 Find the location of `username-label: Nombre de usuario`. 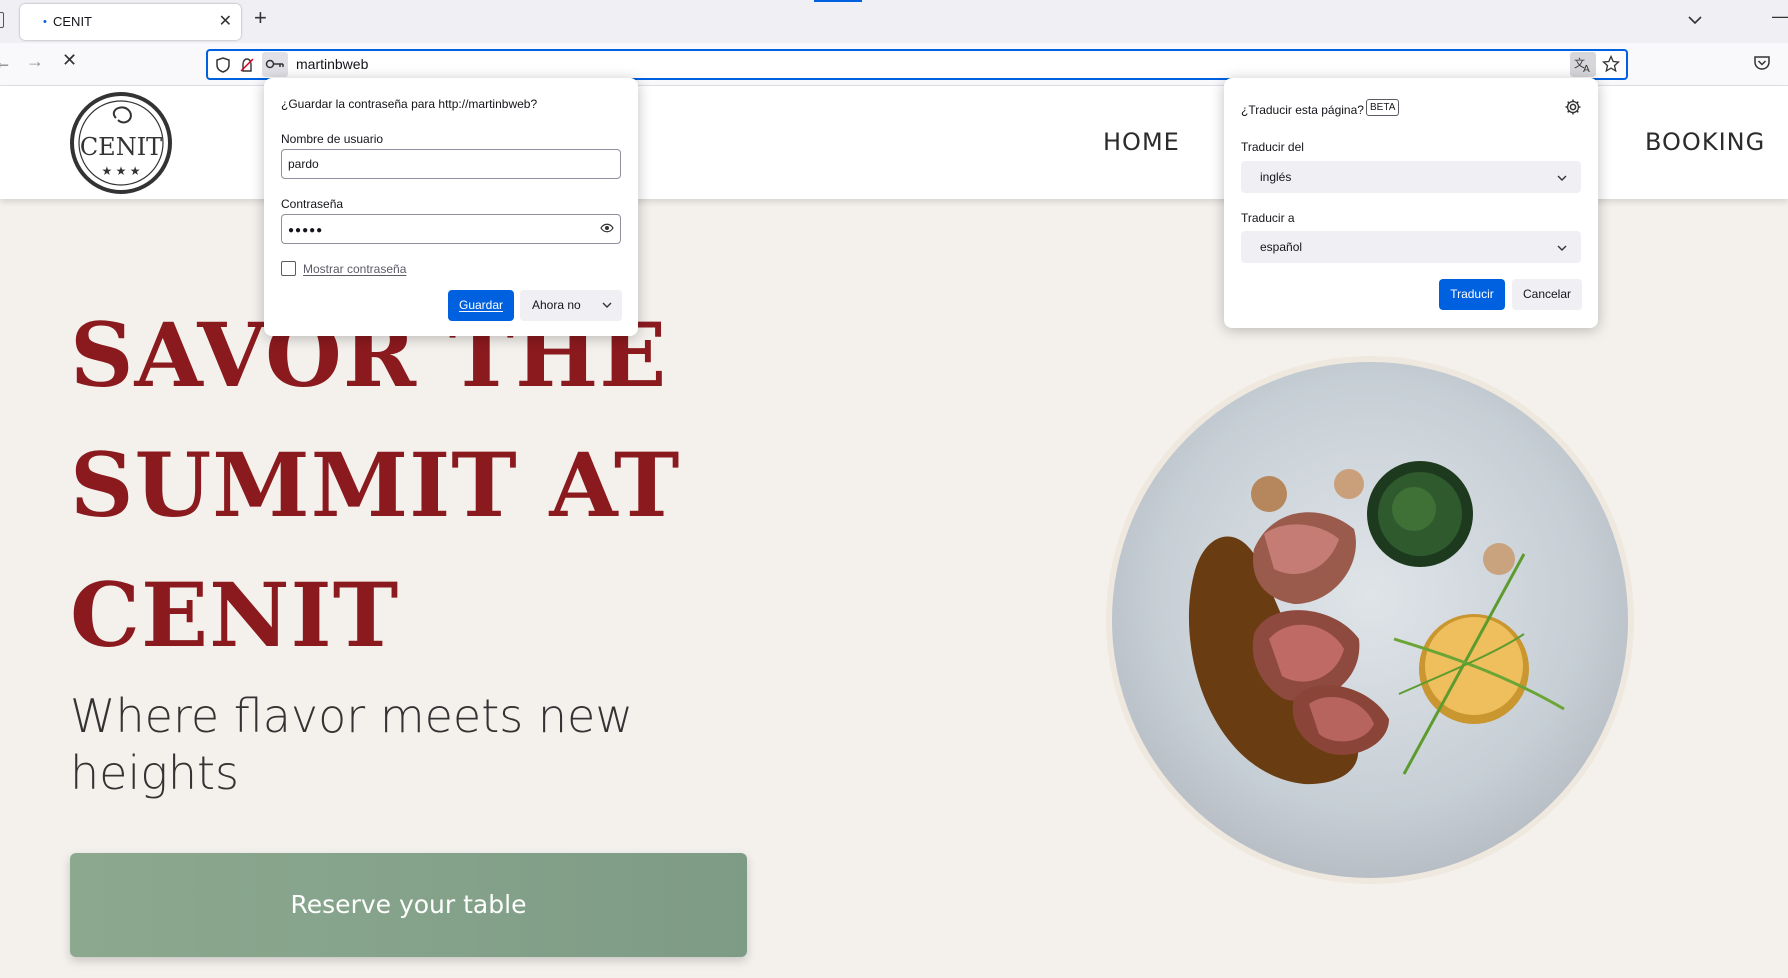

username-label: Nombre de usuario is located at coordinates (332, 139).